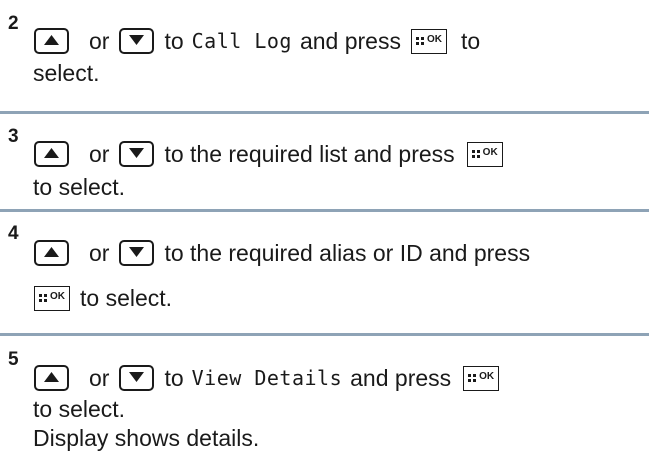 The width and height of the screenshot is (649, 465). What do you see at coordinates (347, 252) in the screenshot?
I see `step-text: to the required alias or ID and press` at bounding box center [347, 252].